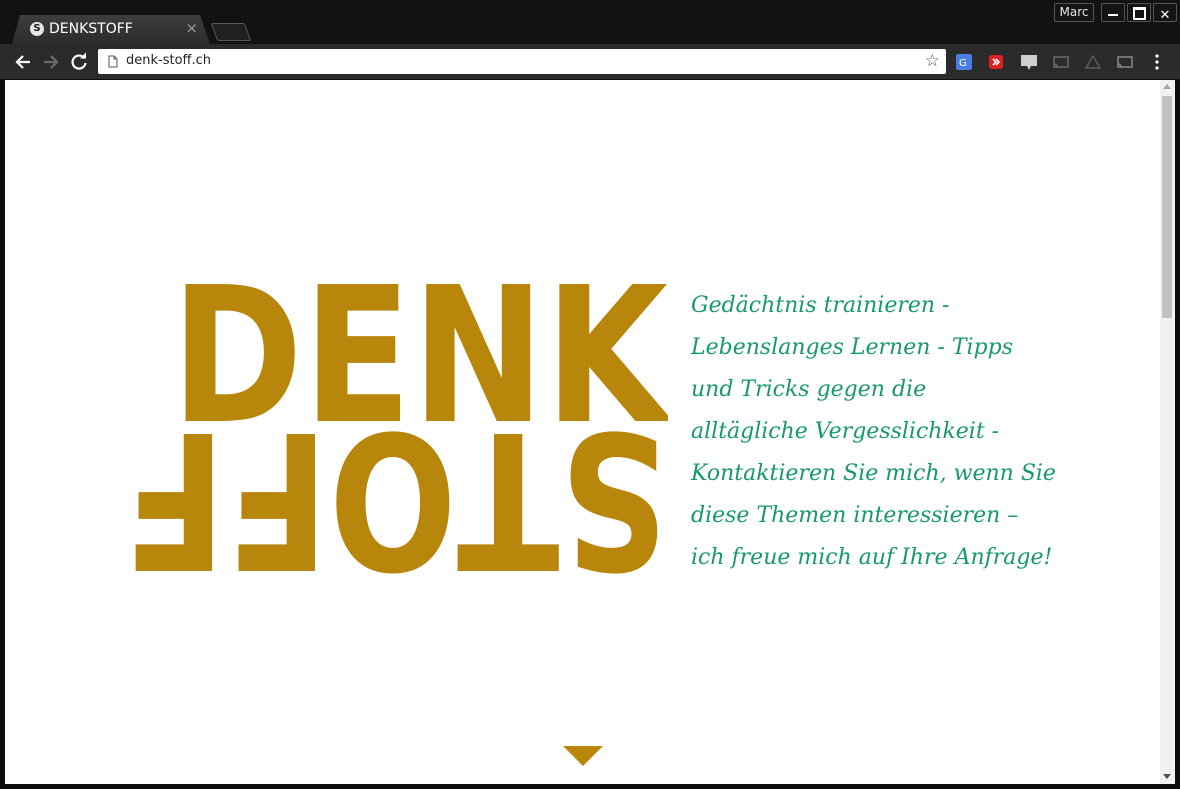 The height and width of the screenshot is (789, 1180). Describe the element at coordinates (1167, 86) in the screenshot. I see `scroll-up-icon` at that location.